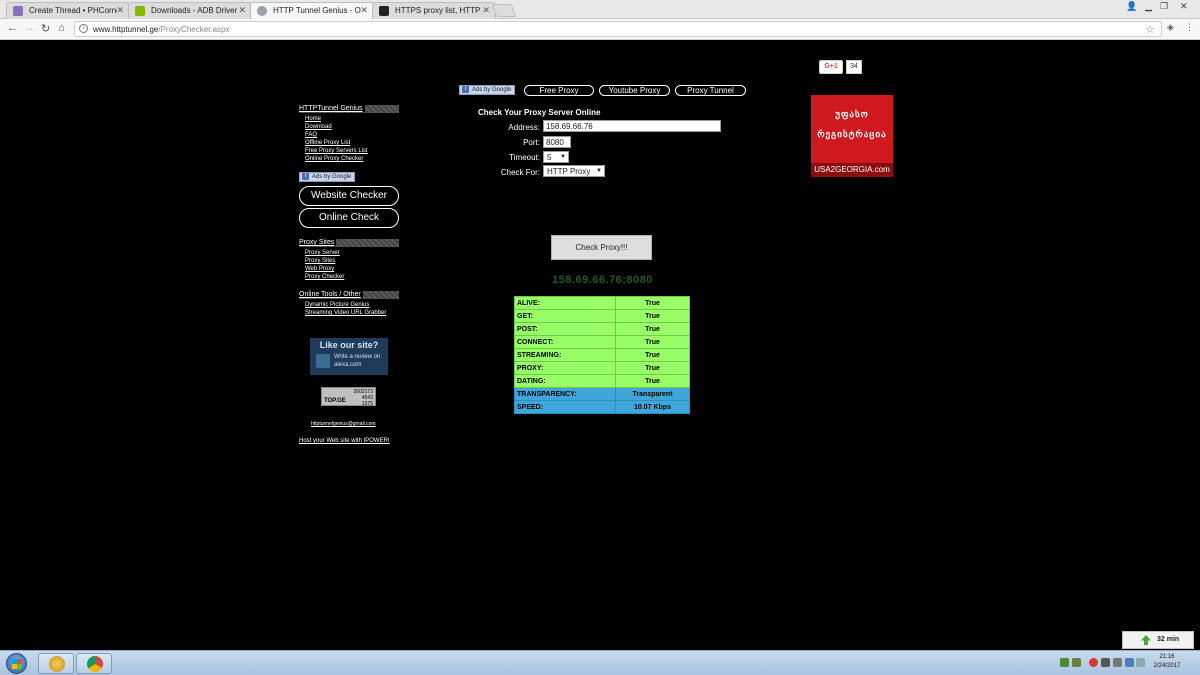 Image resolution: width=1200 pixels, height=675 pixels. Describe the element at coordinates (351, 109) in the screenshot. I see `section-header-httptunnel: HTTPTunnel Genius` at that location.